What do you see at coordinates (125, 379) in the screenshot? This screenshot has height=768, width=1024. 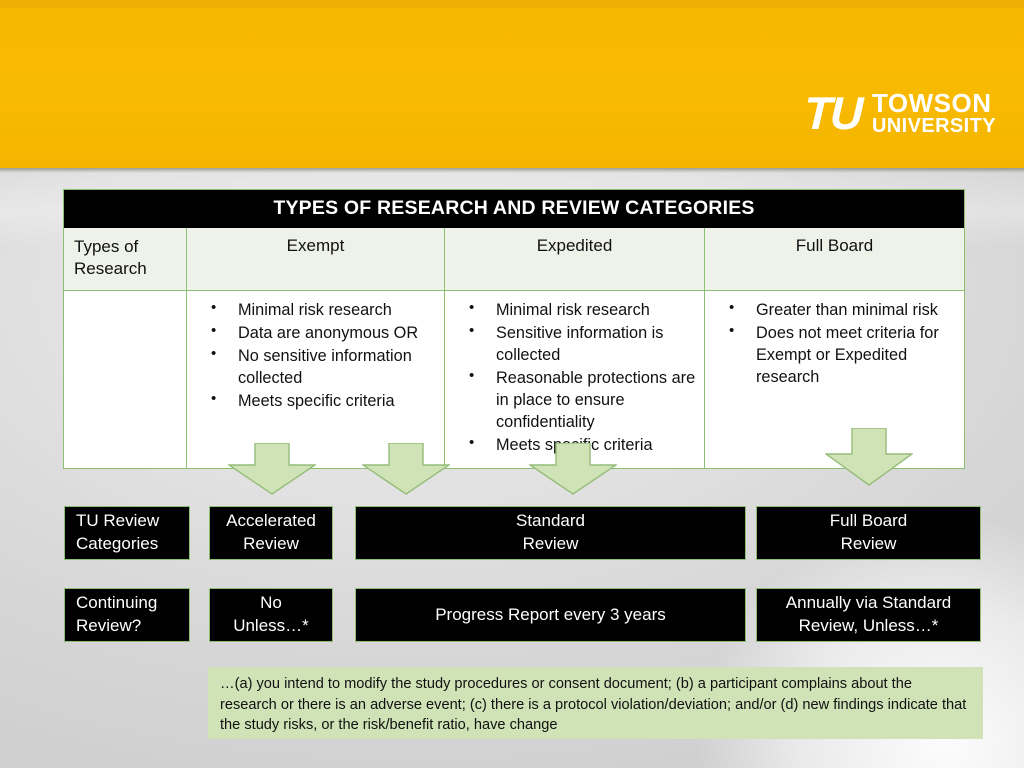 I see `cell-row-label-empty` at bounding box center [125, 379].